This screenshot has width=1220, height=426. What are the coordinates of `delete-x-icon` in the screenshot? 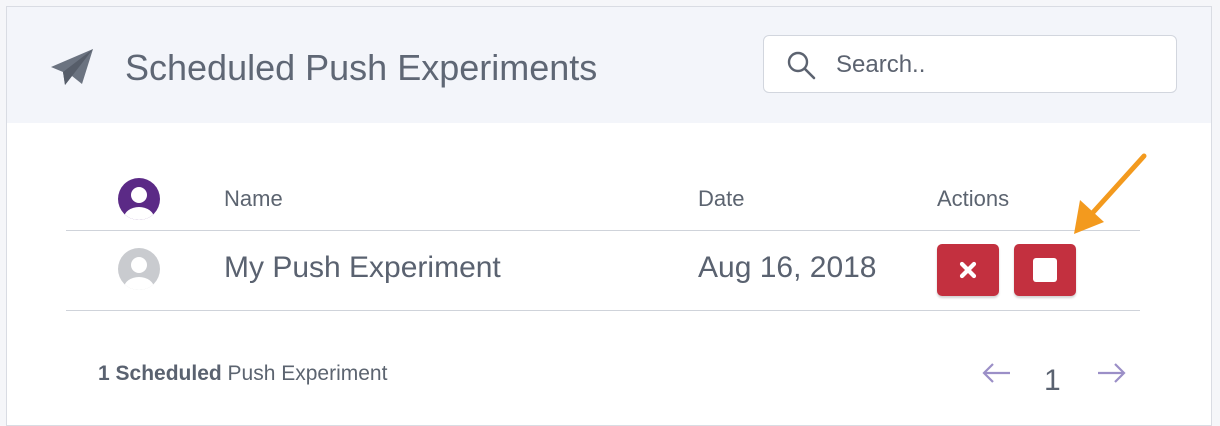 It's located at (968, 270).